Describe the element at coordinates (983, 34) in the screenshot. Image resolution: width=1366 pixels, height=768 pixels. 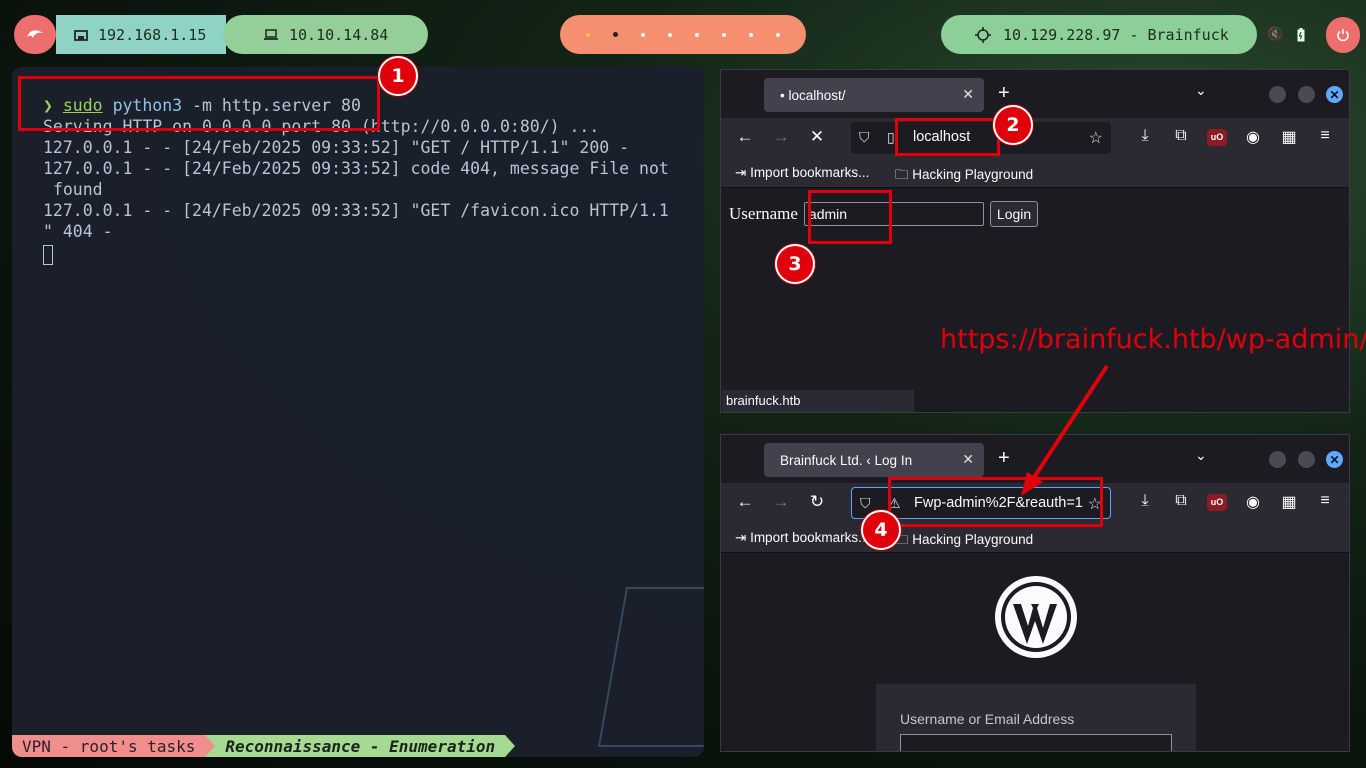
I see `crosshair-icon` at that location.